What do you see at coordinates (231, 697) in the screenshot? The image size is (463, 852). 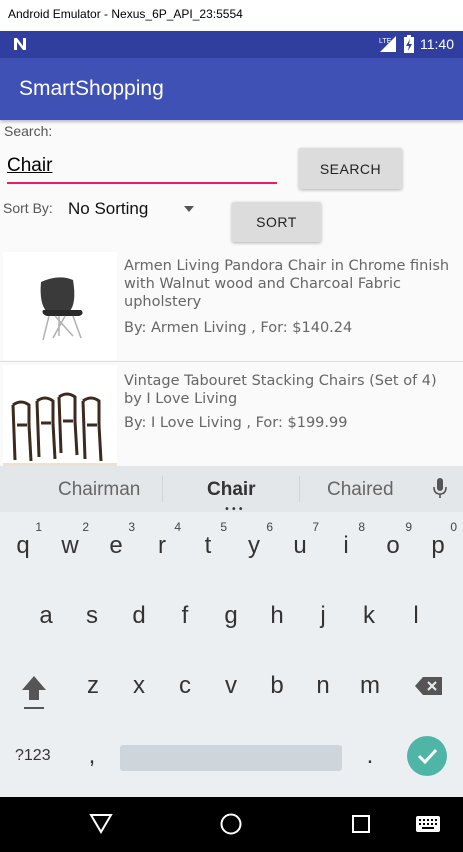 I see `key-v: v` at bounding box center [231, 697].